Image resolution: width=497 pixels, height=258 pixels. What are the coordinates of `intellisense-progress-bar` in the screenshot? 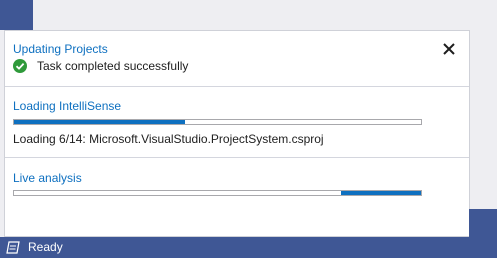 It's located at (217, 122).